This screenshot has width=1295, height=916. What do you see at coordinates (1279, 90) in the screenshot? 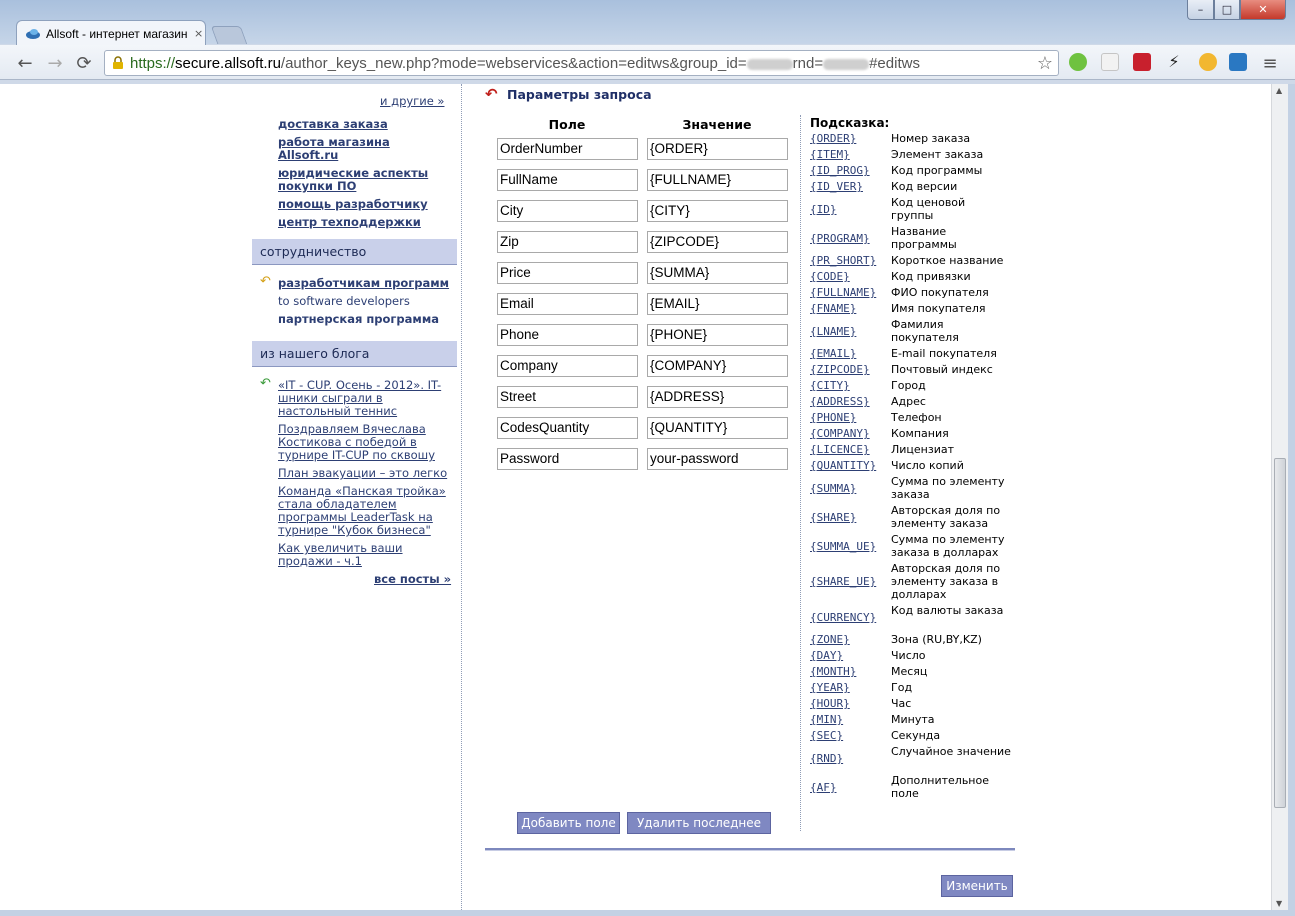
I see `scroll-up-icon: ▲` at bounding box center [1279, 90].